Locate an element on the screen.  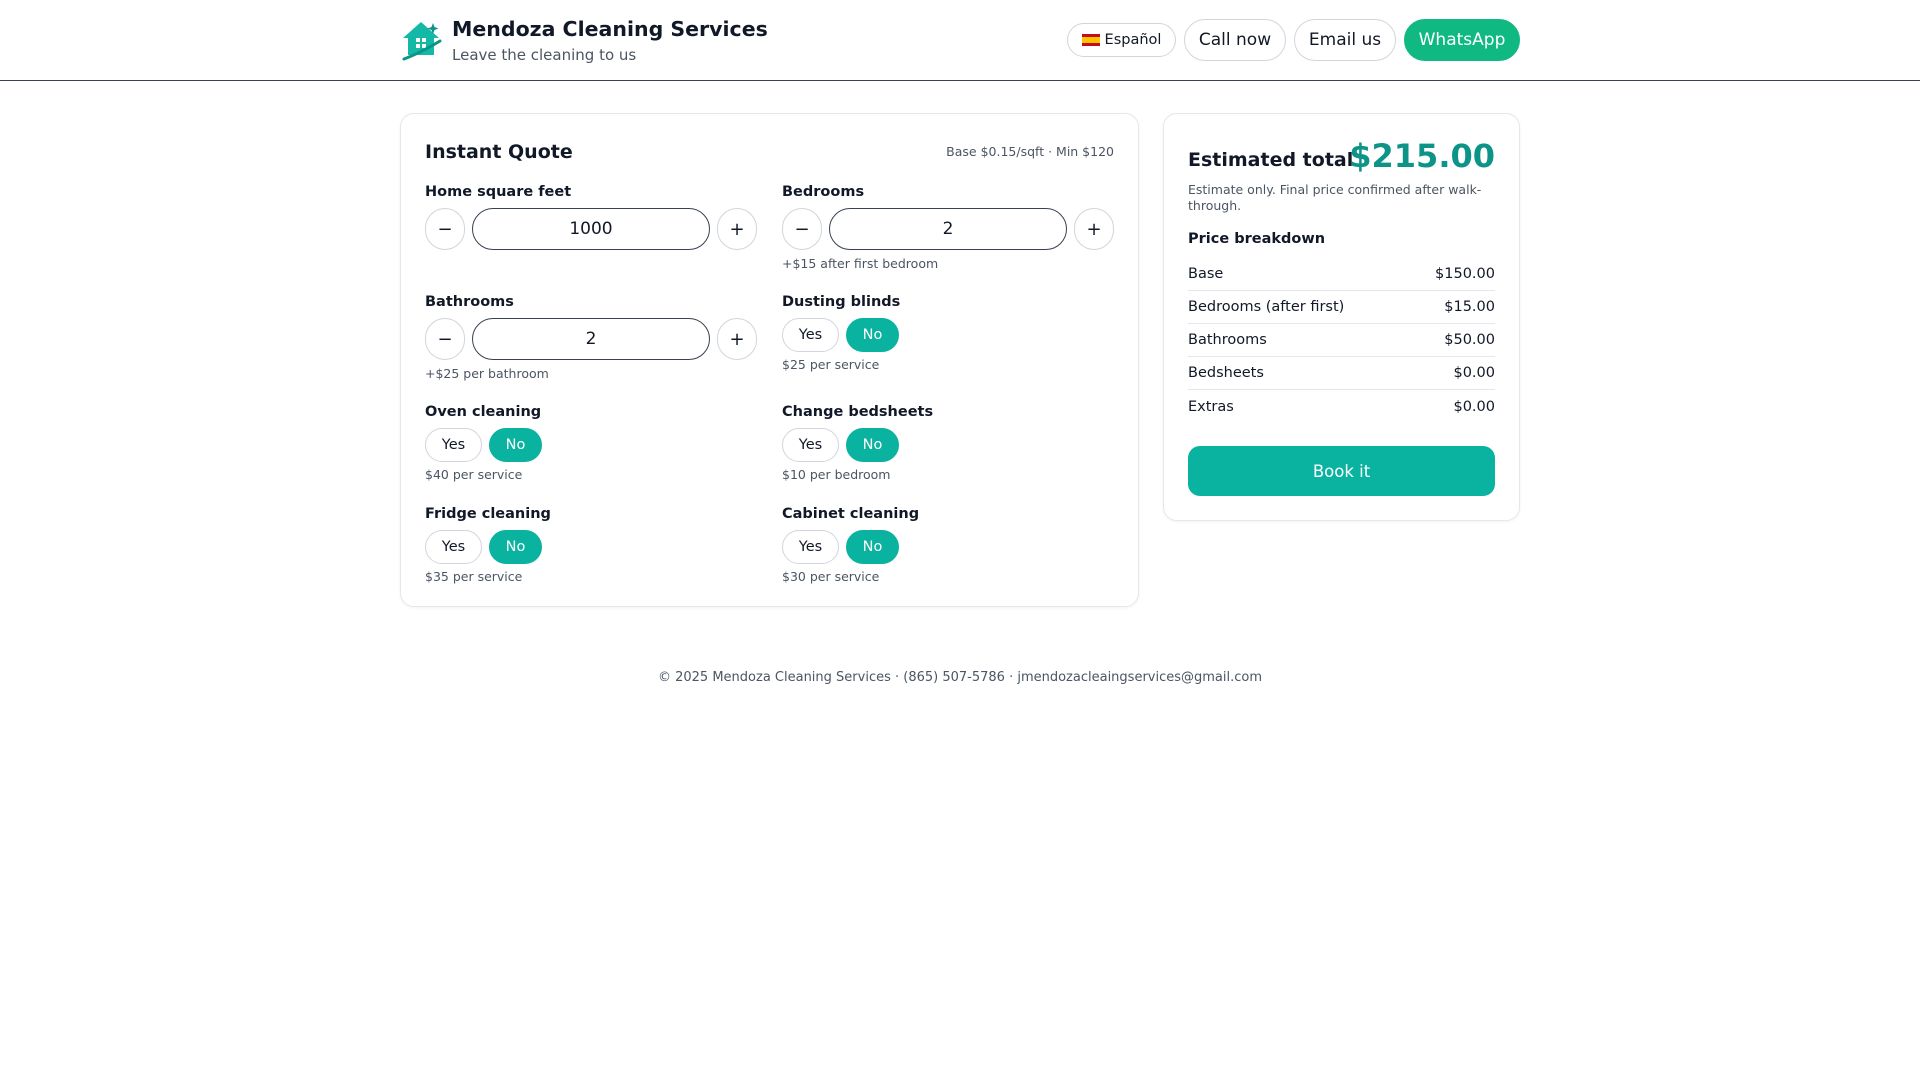
oven-cleaning-hint: $40 per service is located at coordinates (474, 474).